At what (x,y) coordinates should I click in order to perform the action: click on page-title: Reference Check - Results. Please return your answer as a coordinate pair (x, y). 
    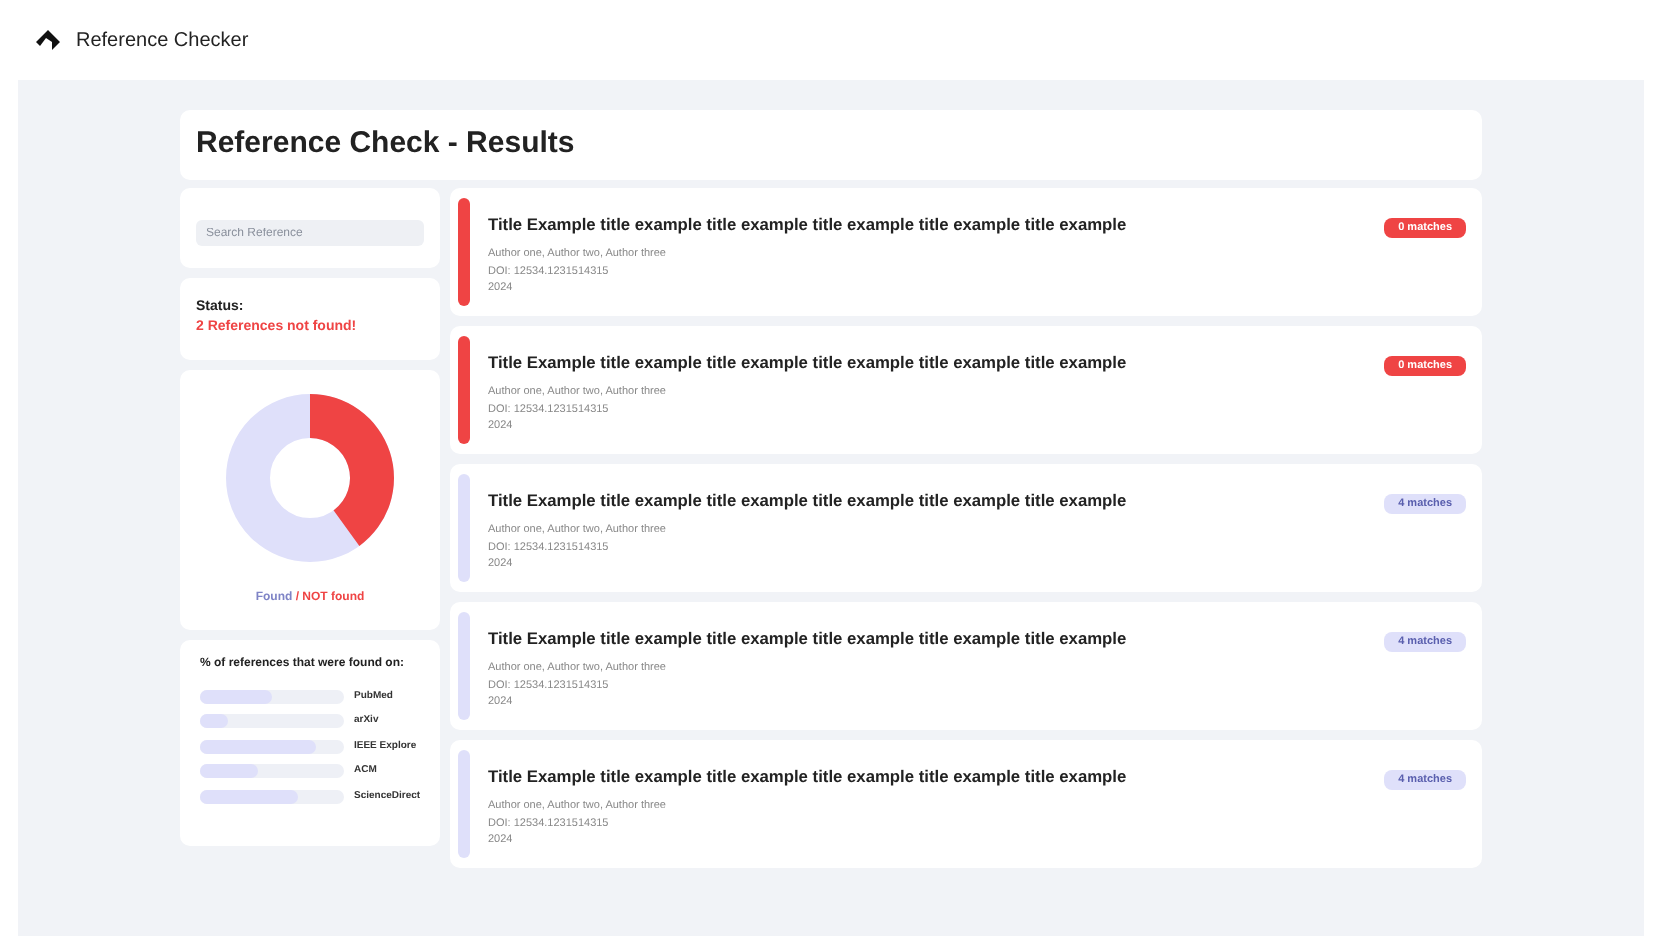
    Looking at the image, I should click on (831, 144).